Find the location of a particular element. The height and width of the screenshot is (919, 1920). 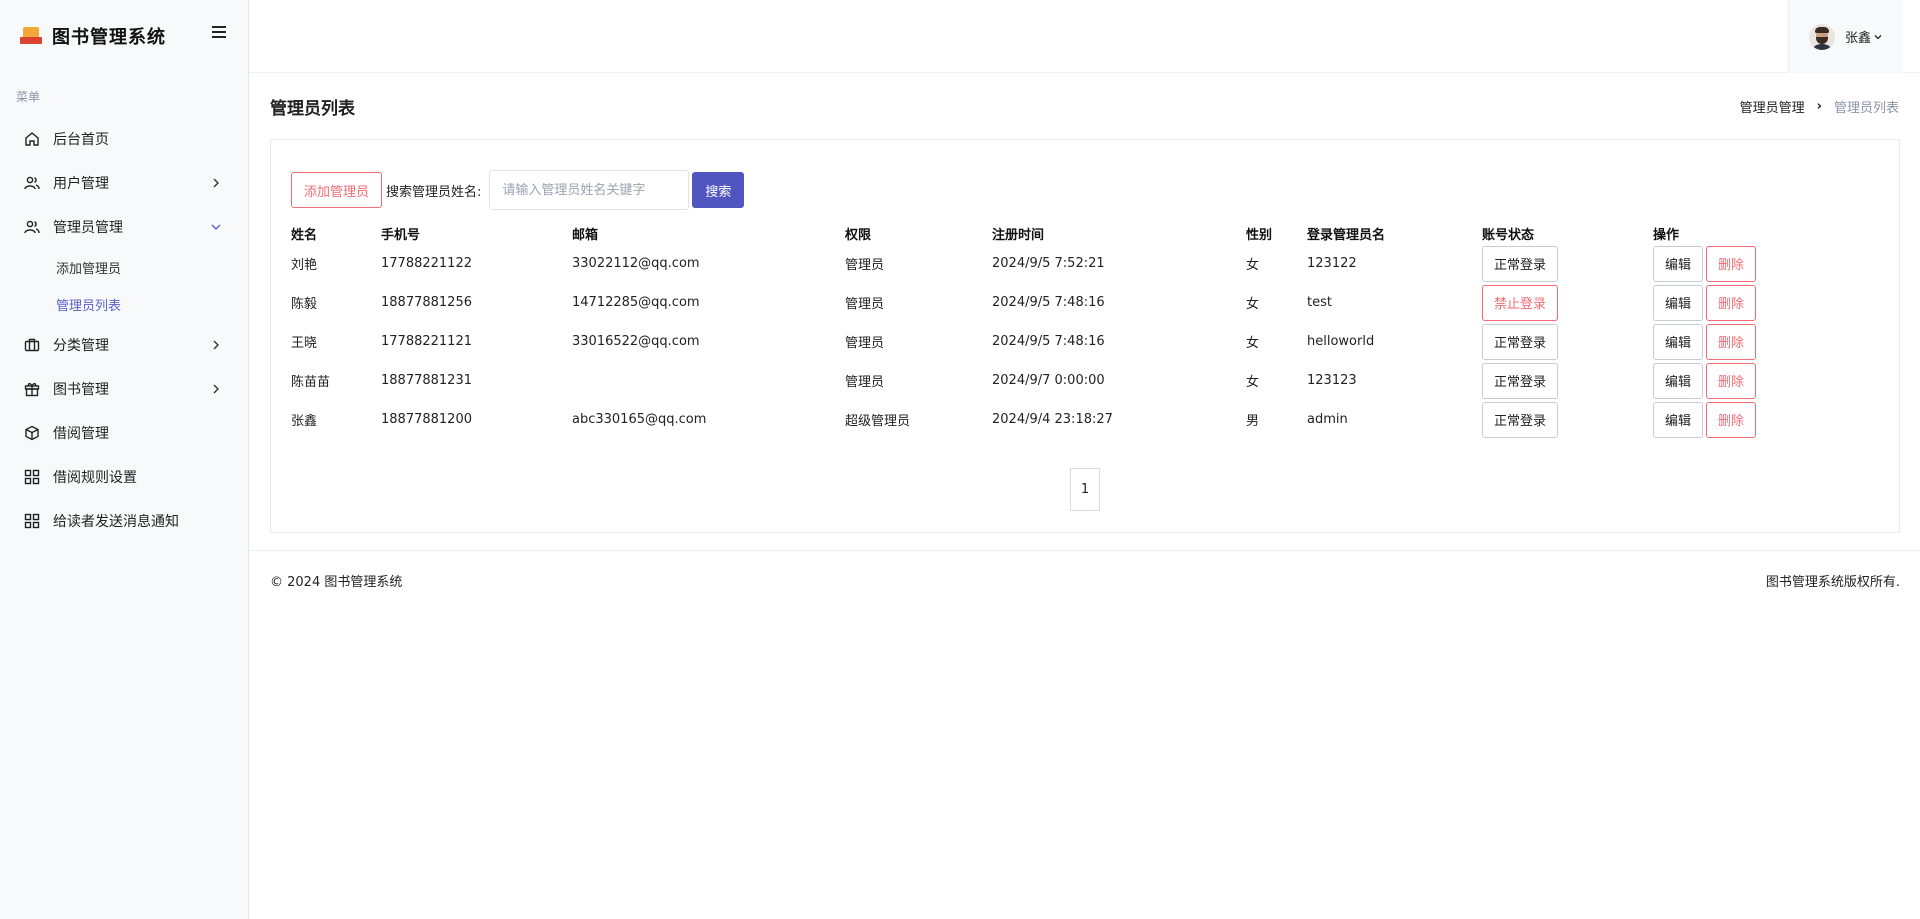

sidebar-item-label: 用户管理 is located at coordinates (81, 184).